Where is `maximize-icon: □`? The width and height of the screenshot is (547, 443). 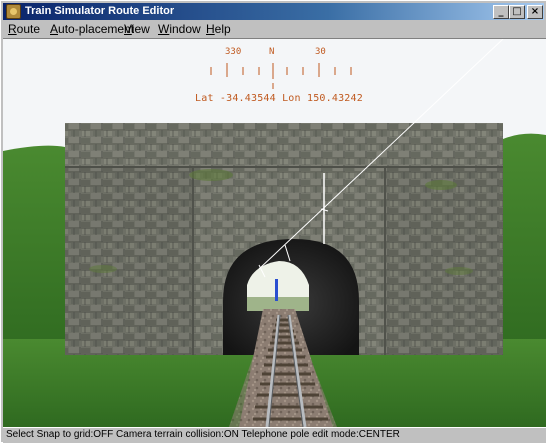 maximize-icon: □ is located at coordinates (517, 12).